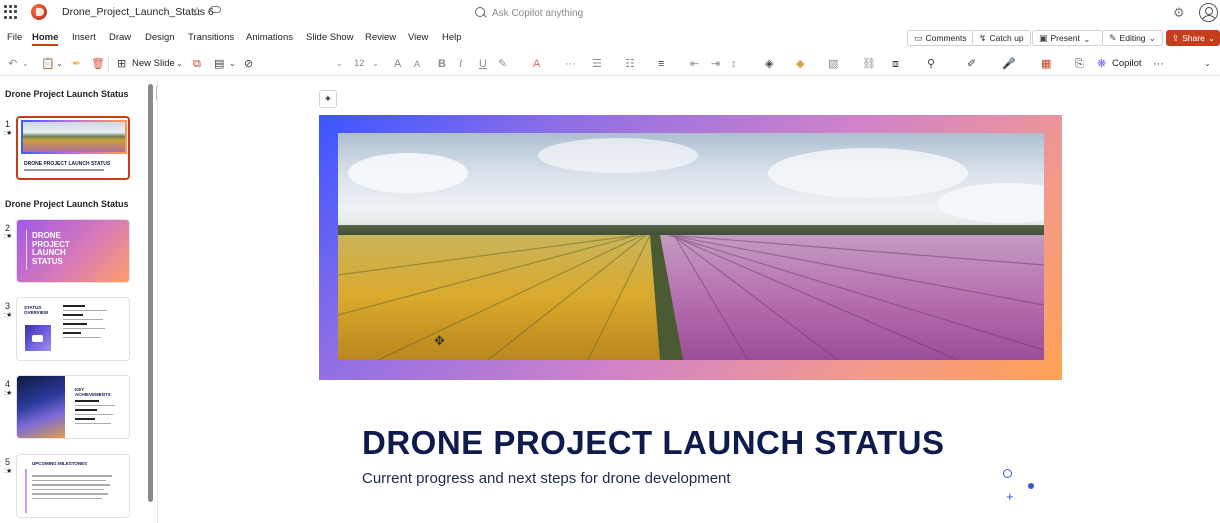 The width and height of the screenshot is (1220, 523). What do you see at coordinates (800, 64) in the screenshot?
I see `shape-fill-icon: ◆` at bounding box center [800, 64].